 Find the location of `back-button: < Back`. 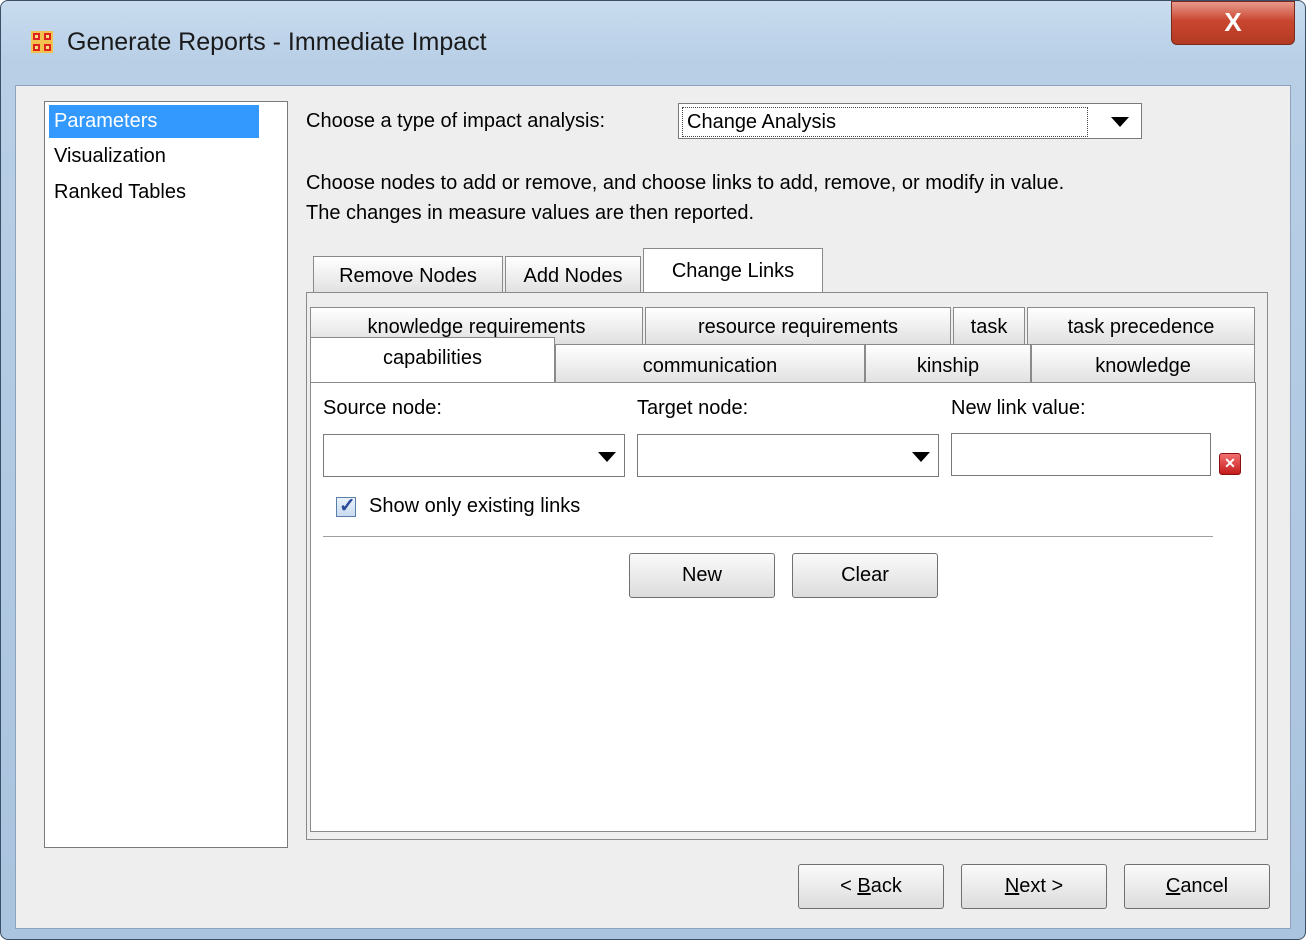

back-button: < Back is located at coordinates (871, 886).